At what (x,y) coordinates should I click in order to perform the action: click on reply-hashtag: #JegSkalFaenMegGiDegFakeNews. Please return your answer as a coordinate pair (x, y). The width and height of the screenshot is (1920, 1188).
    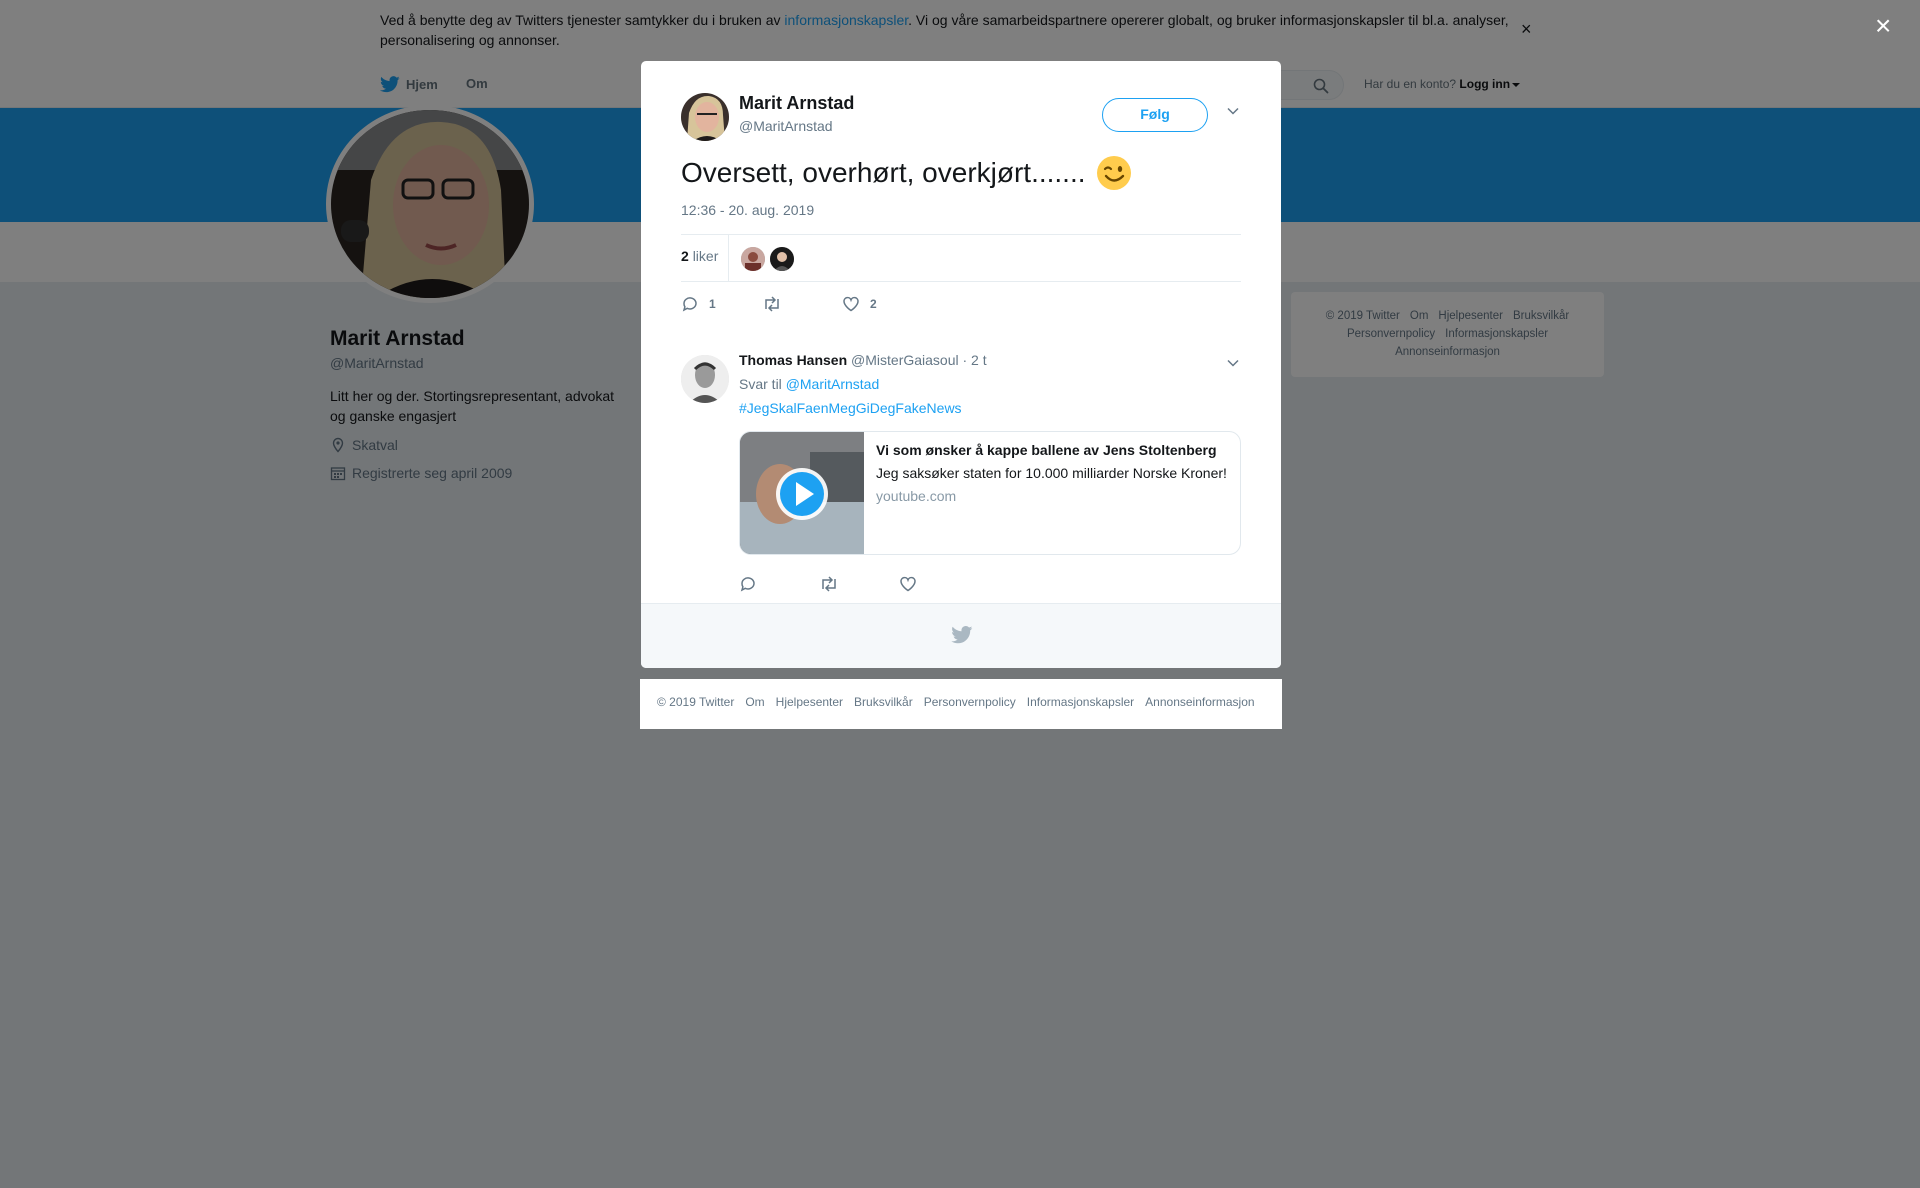
    Looking at the image, I should click on (850, 408).